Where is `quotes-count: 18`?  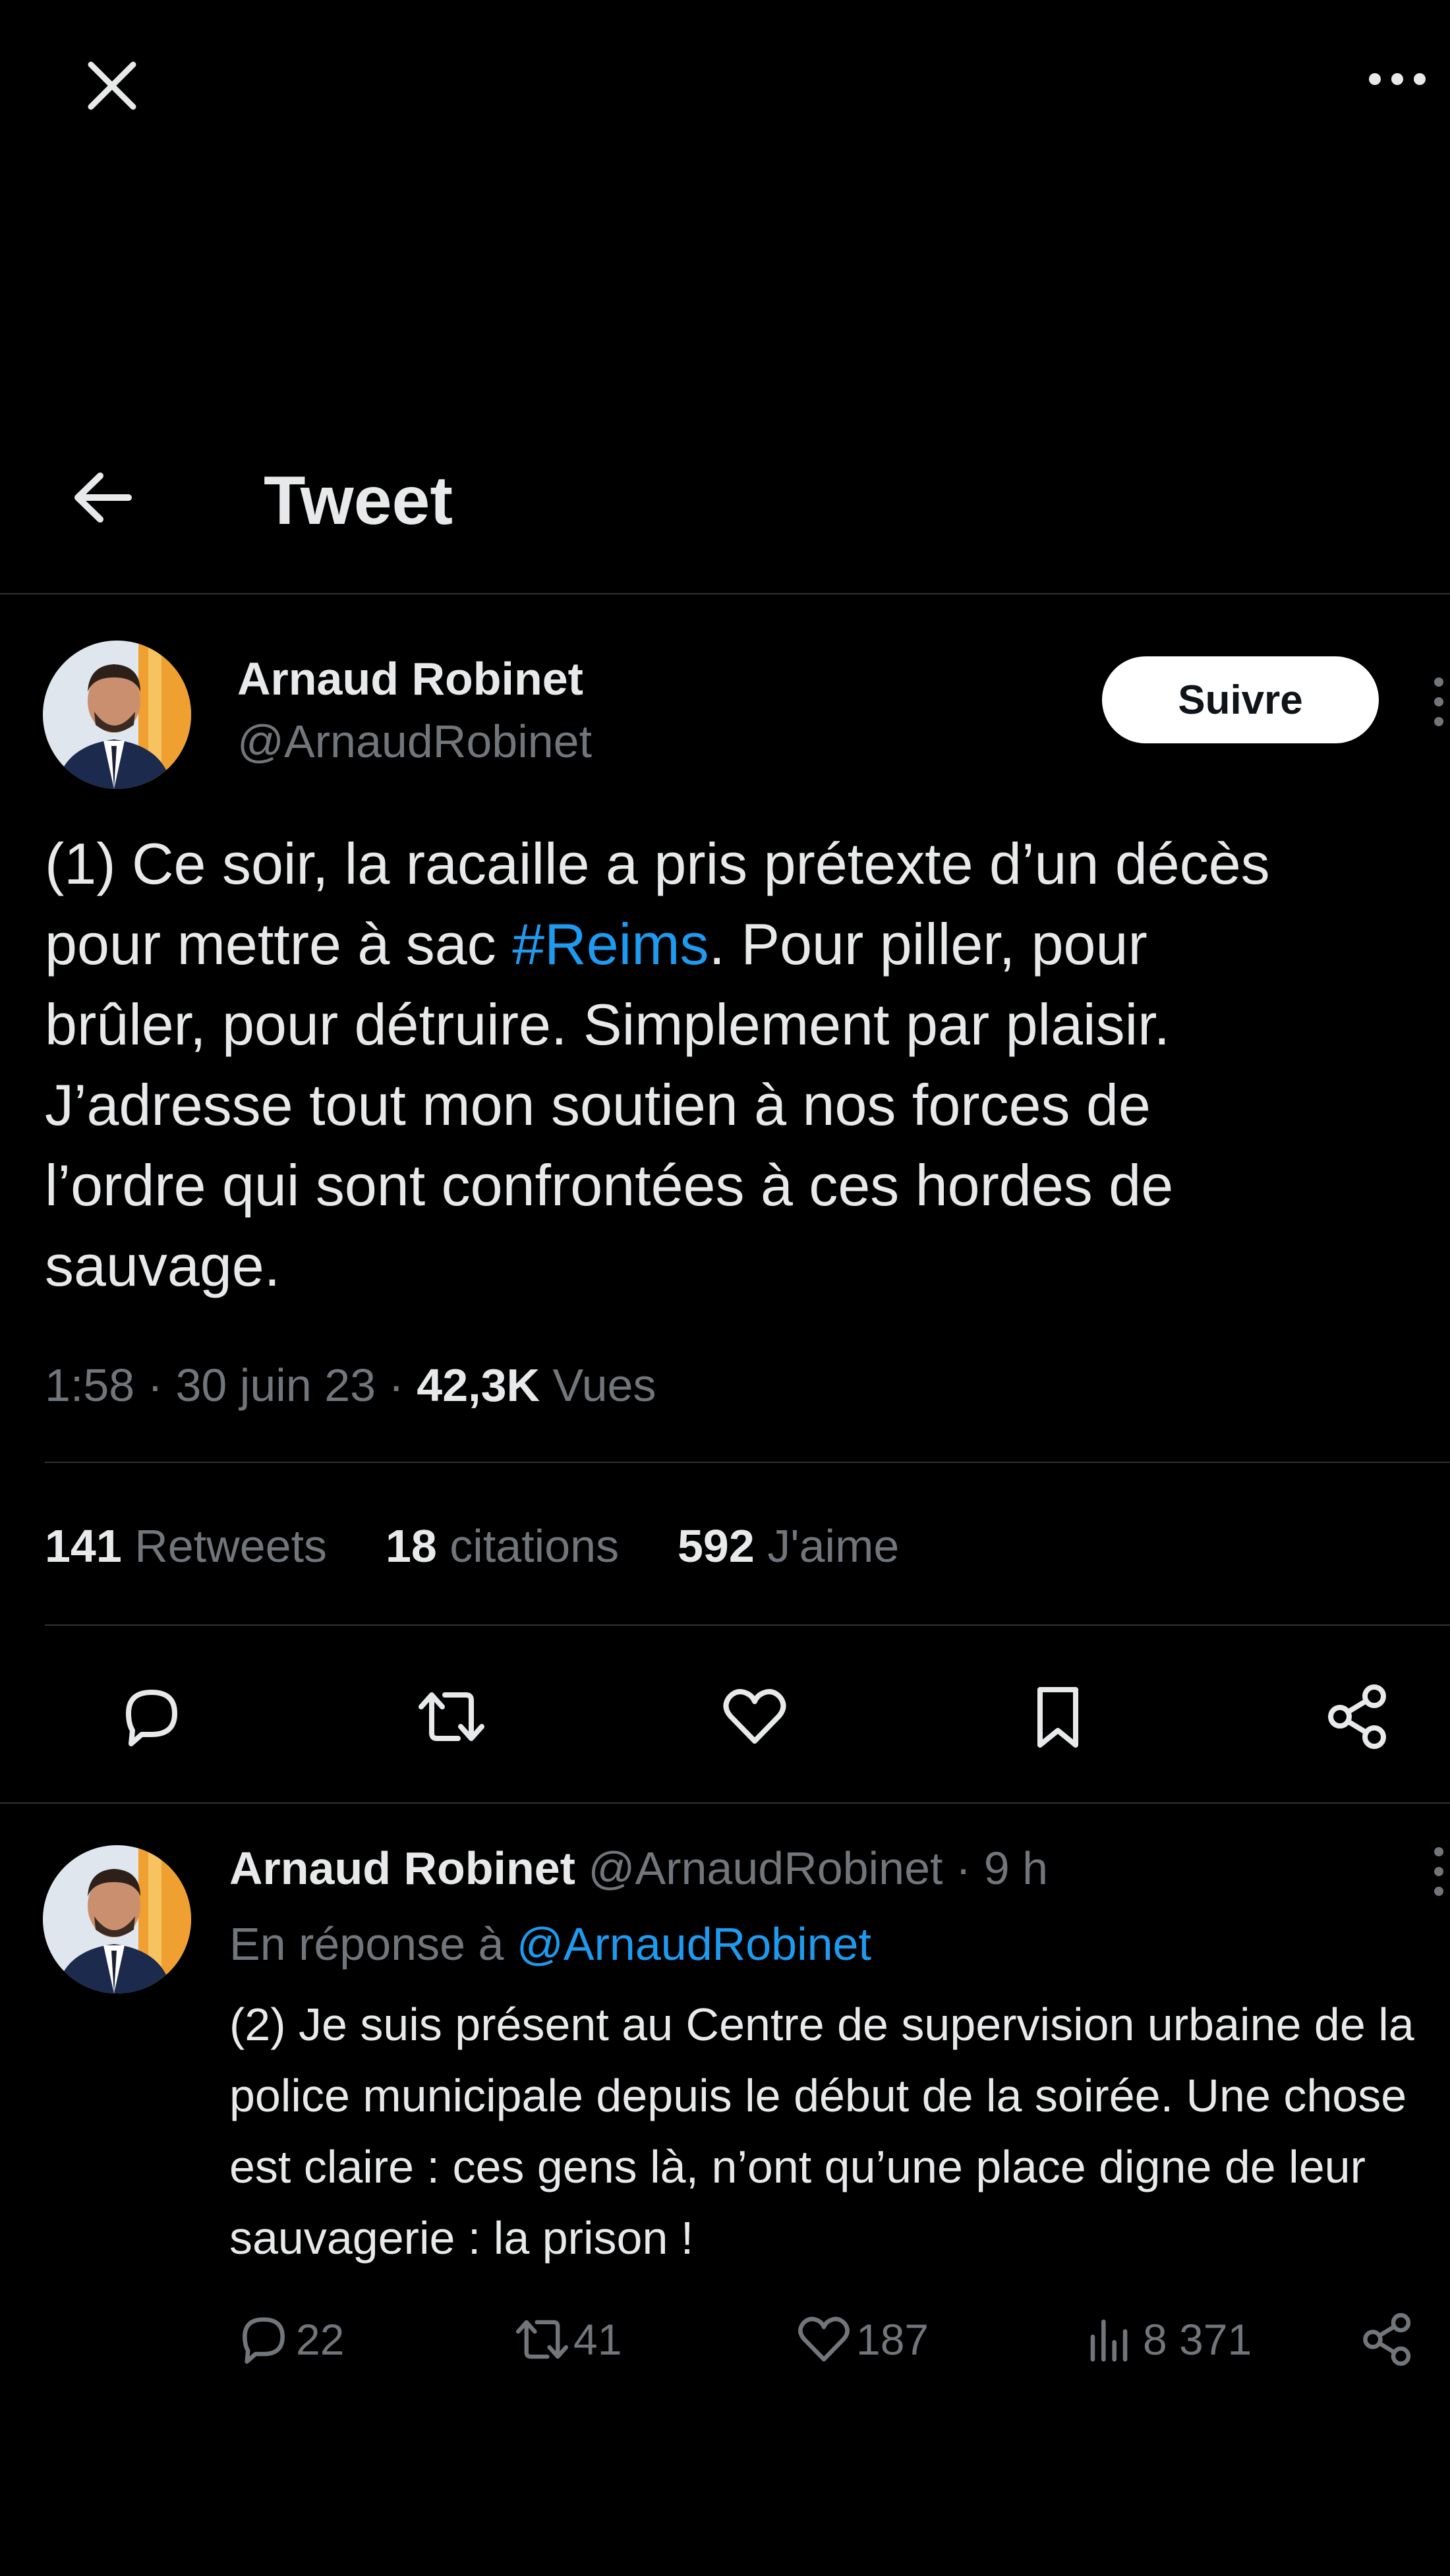 quotes-count: 18 is located at coordinates (411, 1546).